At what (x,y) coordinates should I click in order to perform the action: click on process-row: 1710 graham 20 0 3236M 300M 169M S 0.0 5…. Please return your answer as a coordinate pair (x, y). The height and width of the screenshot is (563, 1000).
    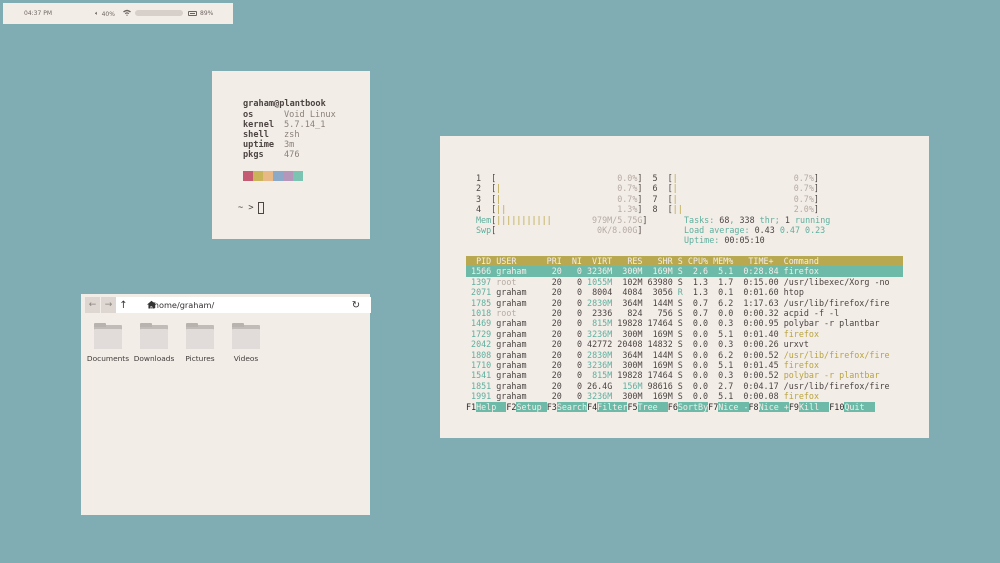
    Looking at the image, I should click on (642, 365).